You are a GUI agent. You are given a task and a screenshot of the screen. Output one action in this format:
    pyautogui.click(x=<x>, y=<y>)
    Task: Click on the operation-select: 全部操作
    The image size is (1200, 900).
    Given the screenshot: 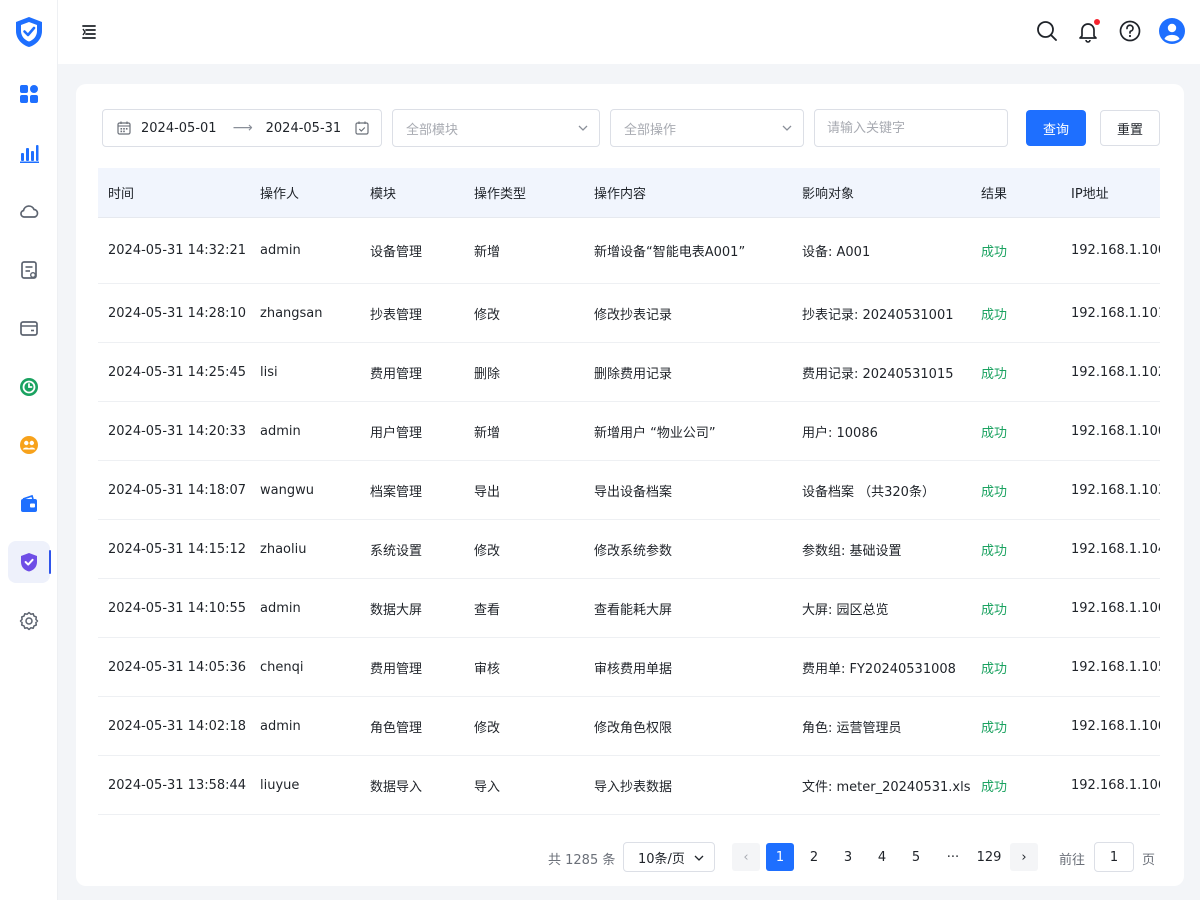 What is the action you would take?
    pyautogui.click(x=707, y=128)
    